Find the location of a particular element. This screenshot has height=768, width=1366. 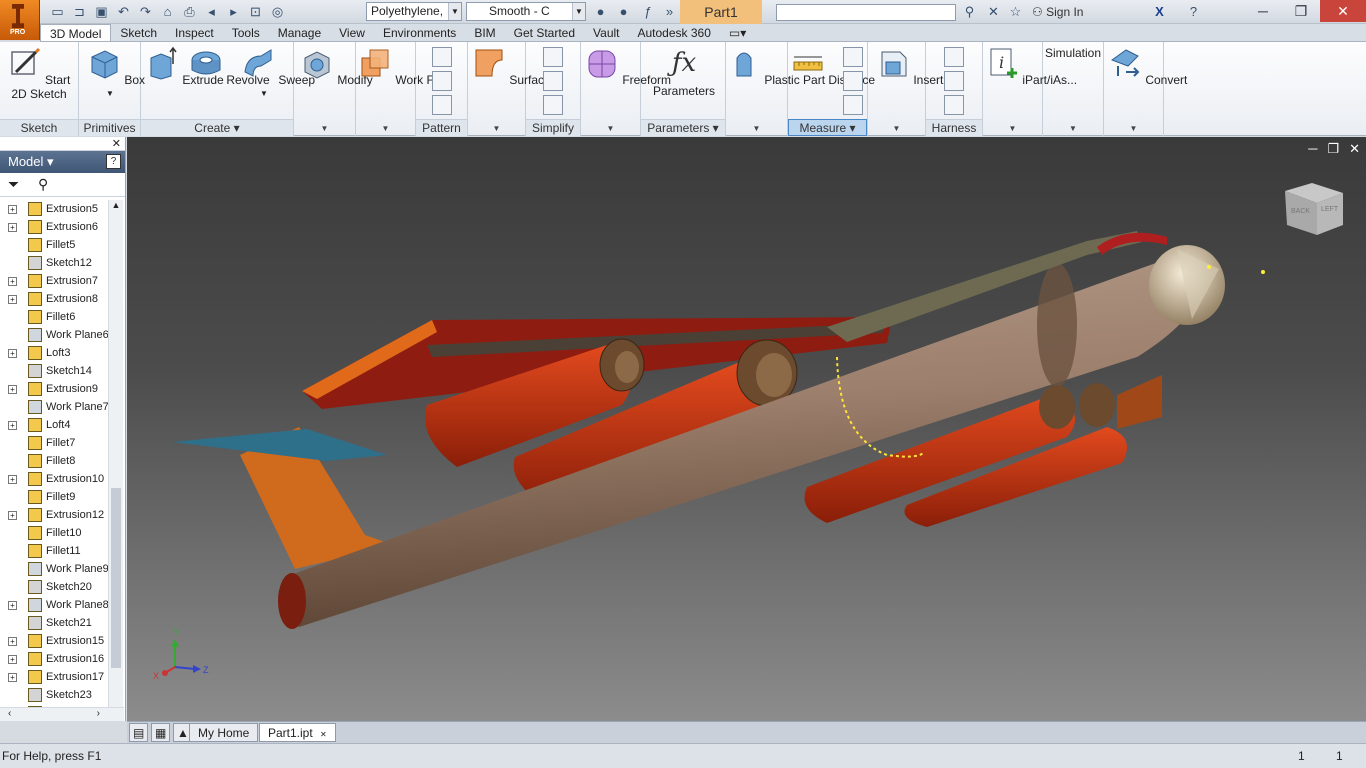

find-icon: ⚲ is located at coordinates (43, 184).